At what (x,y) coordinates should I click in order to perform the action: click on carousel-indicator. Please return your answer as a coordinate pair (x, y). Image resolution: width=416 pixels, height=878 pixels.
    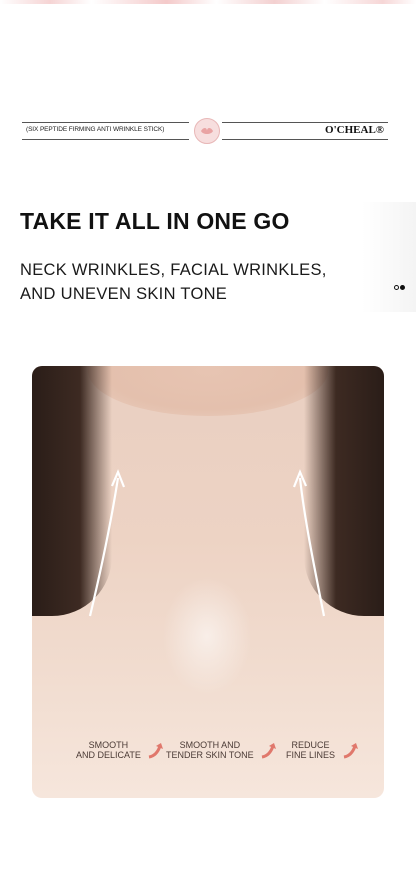
    Looking at the image, I should click on (399, 287).